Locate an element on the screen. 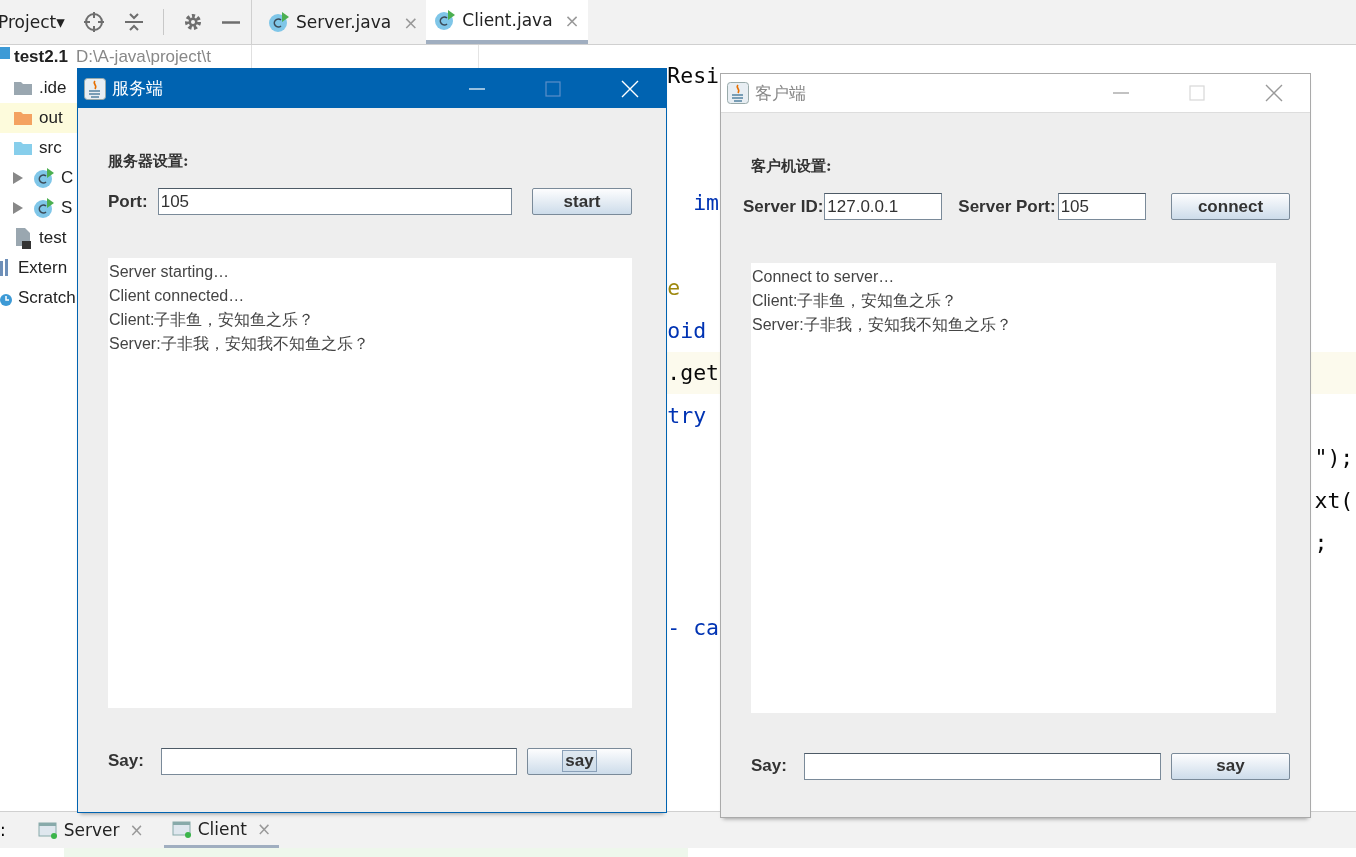  editor-tab: Client.java × is located at coordinates (507, 22).